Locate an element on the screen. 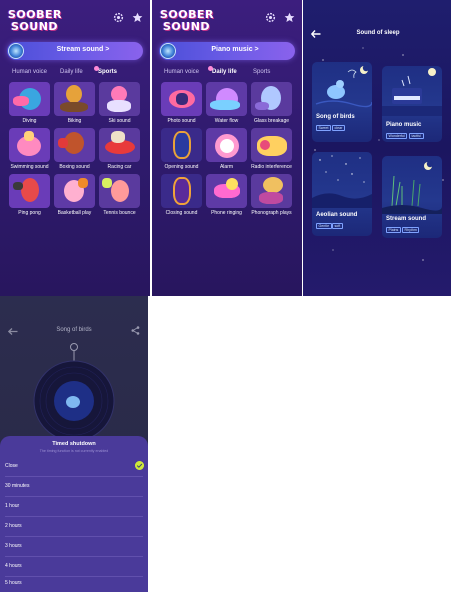  tile-label: Alarm is located at coordinates (226, 167).